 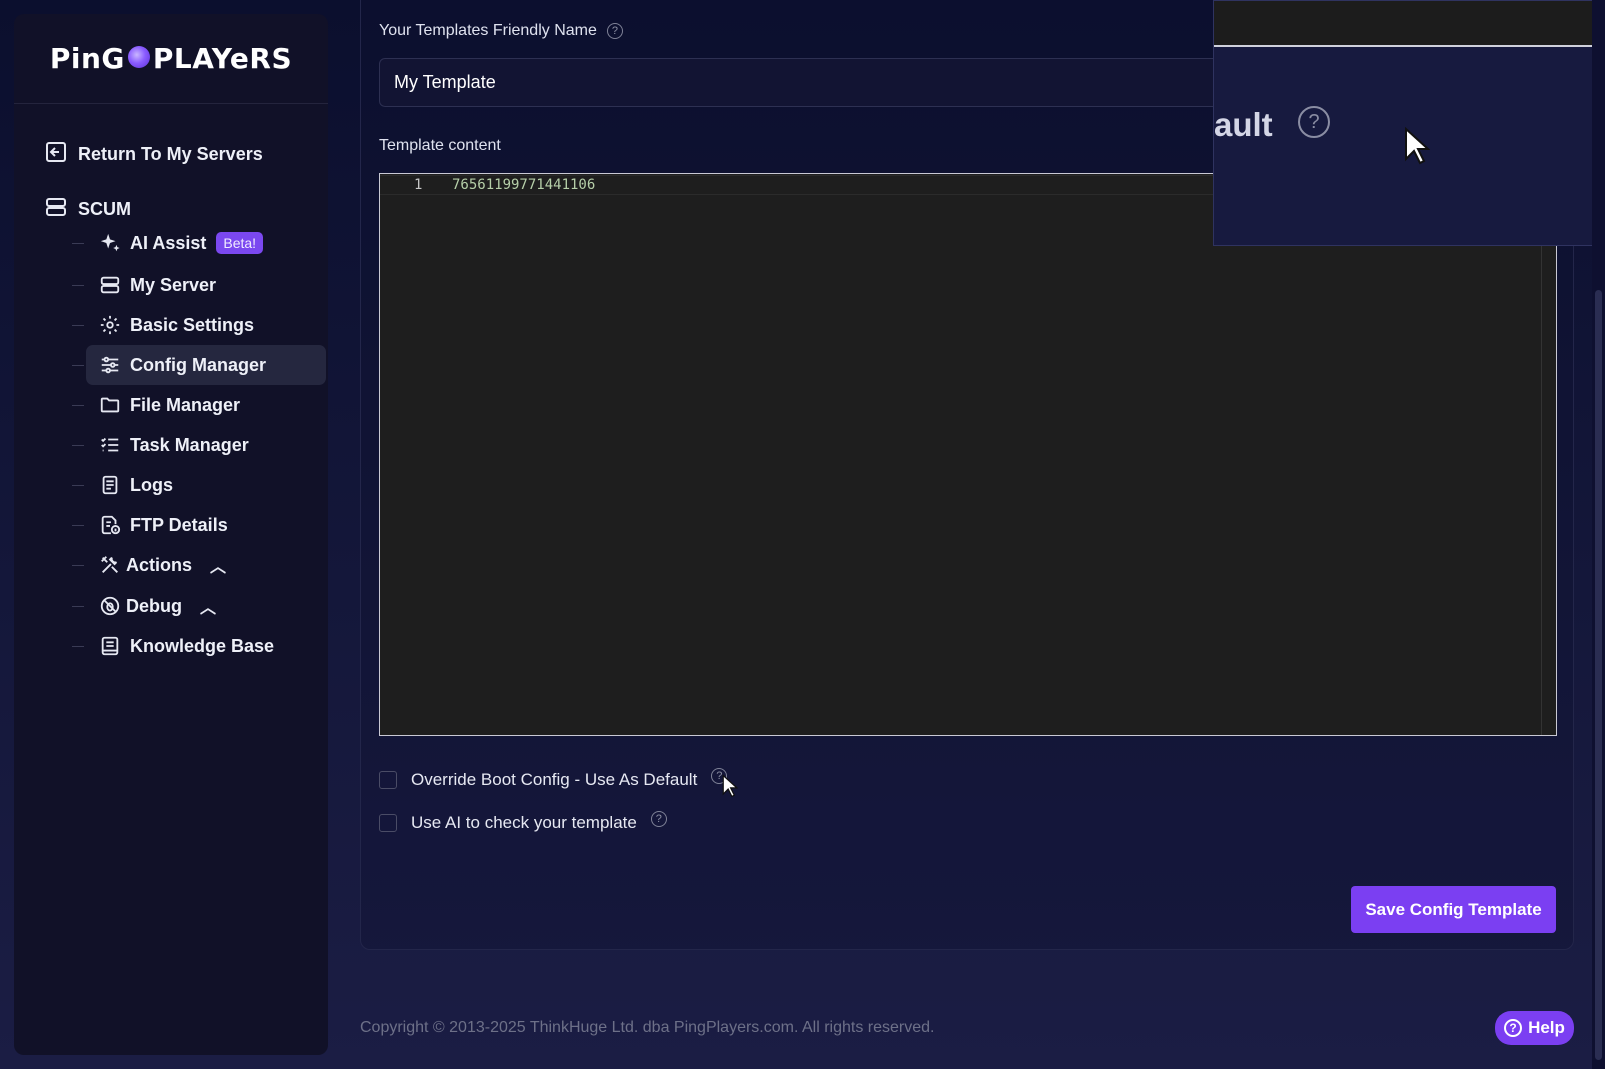 I want to click on sidebar-item-ai-assist: AI Assist Beta!, so click(x=199, y=243).